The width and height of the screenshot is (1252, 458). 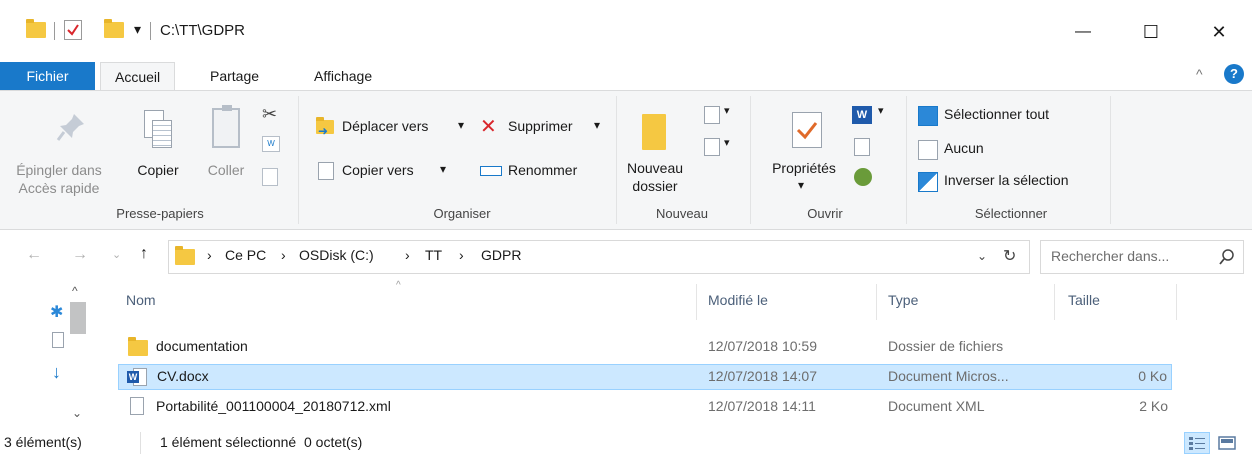 I want to click on address-dropdown-icon: ⌄, so click(x=982, y=256).